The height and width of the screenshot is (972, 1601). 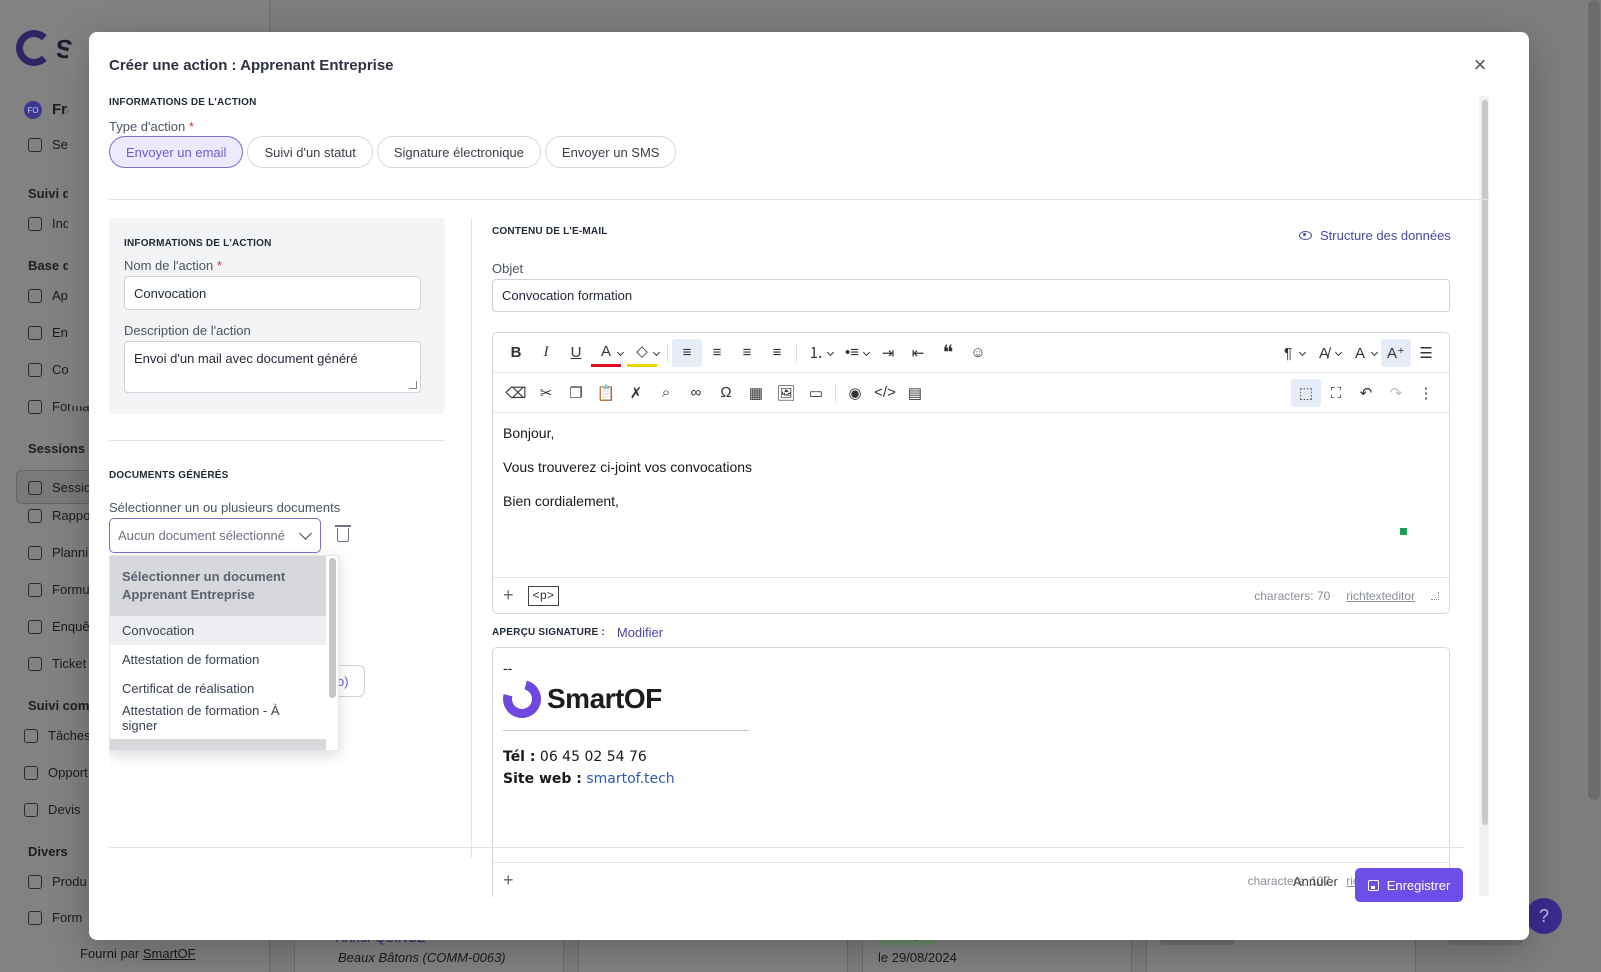 What do you see at coordinates (1435, 595) in the screenshot?
I see `resize-handle-icon` at bounding box center [1435, 595].